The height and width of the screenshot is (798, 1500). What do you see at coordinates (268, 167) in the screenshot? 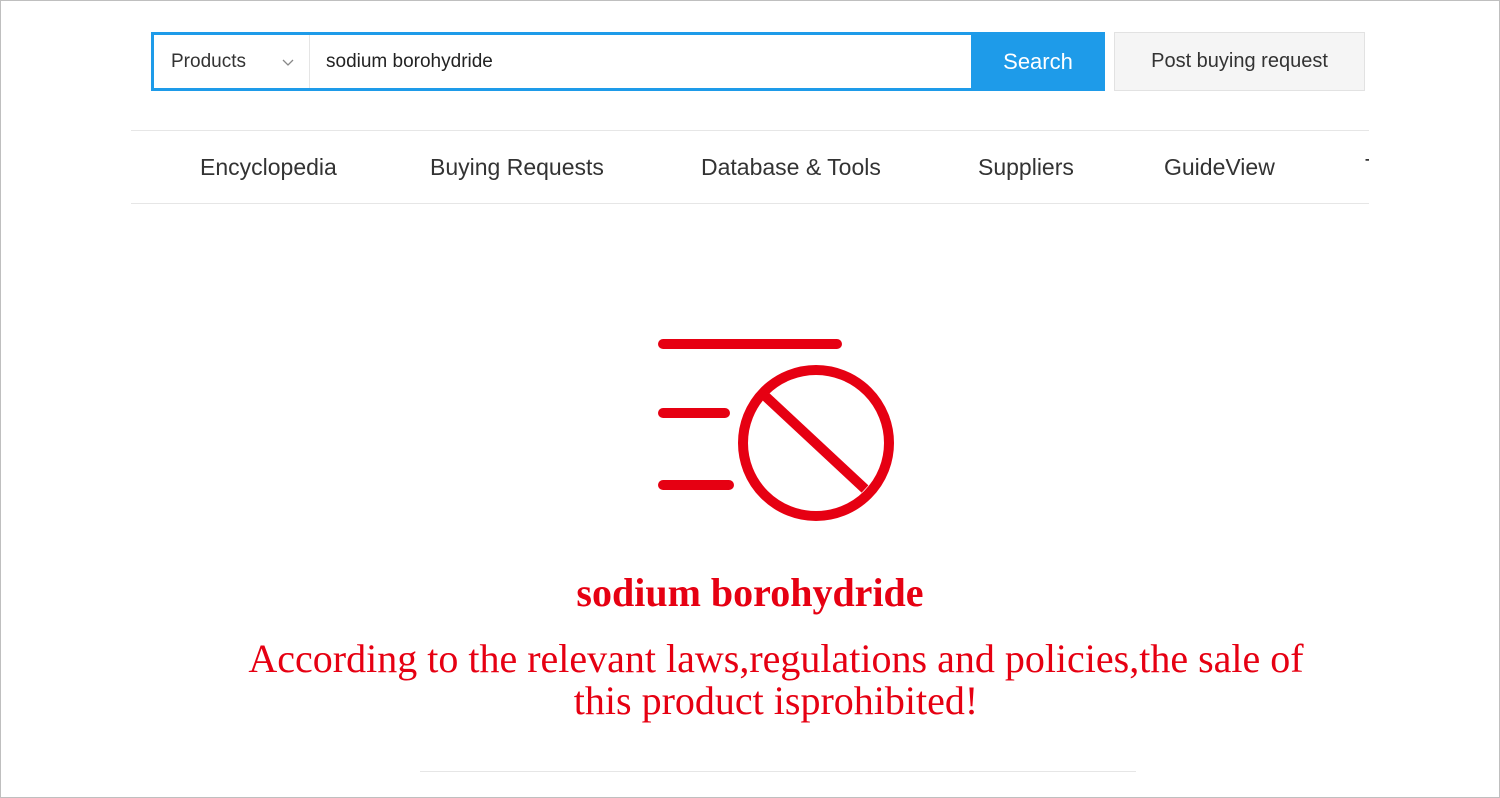
I see `nav-item-encyclopedia: Encyclopedia` at bounding box center [268, 167].